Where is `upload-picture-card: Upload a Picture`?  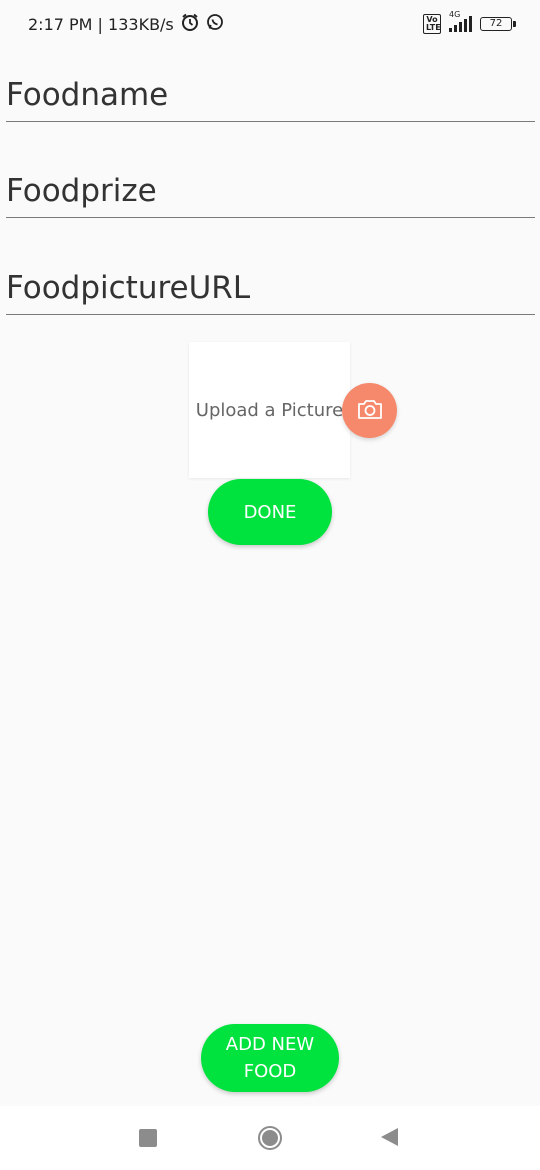
upload-picture-card: Upload a Picture is located at coordinates (269, 410).